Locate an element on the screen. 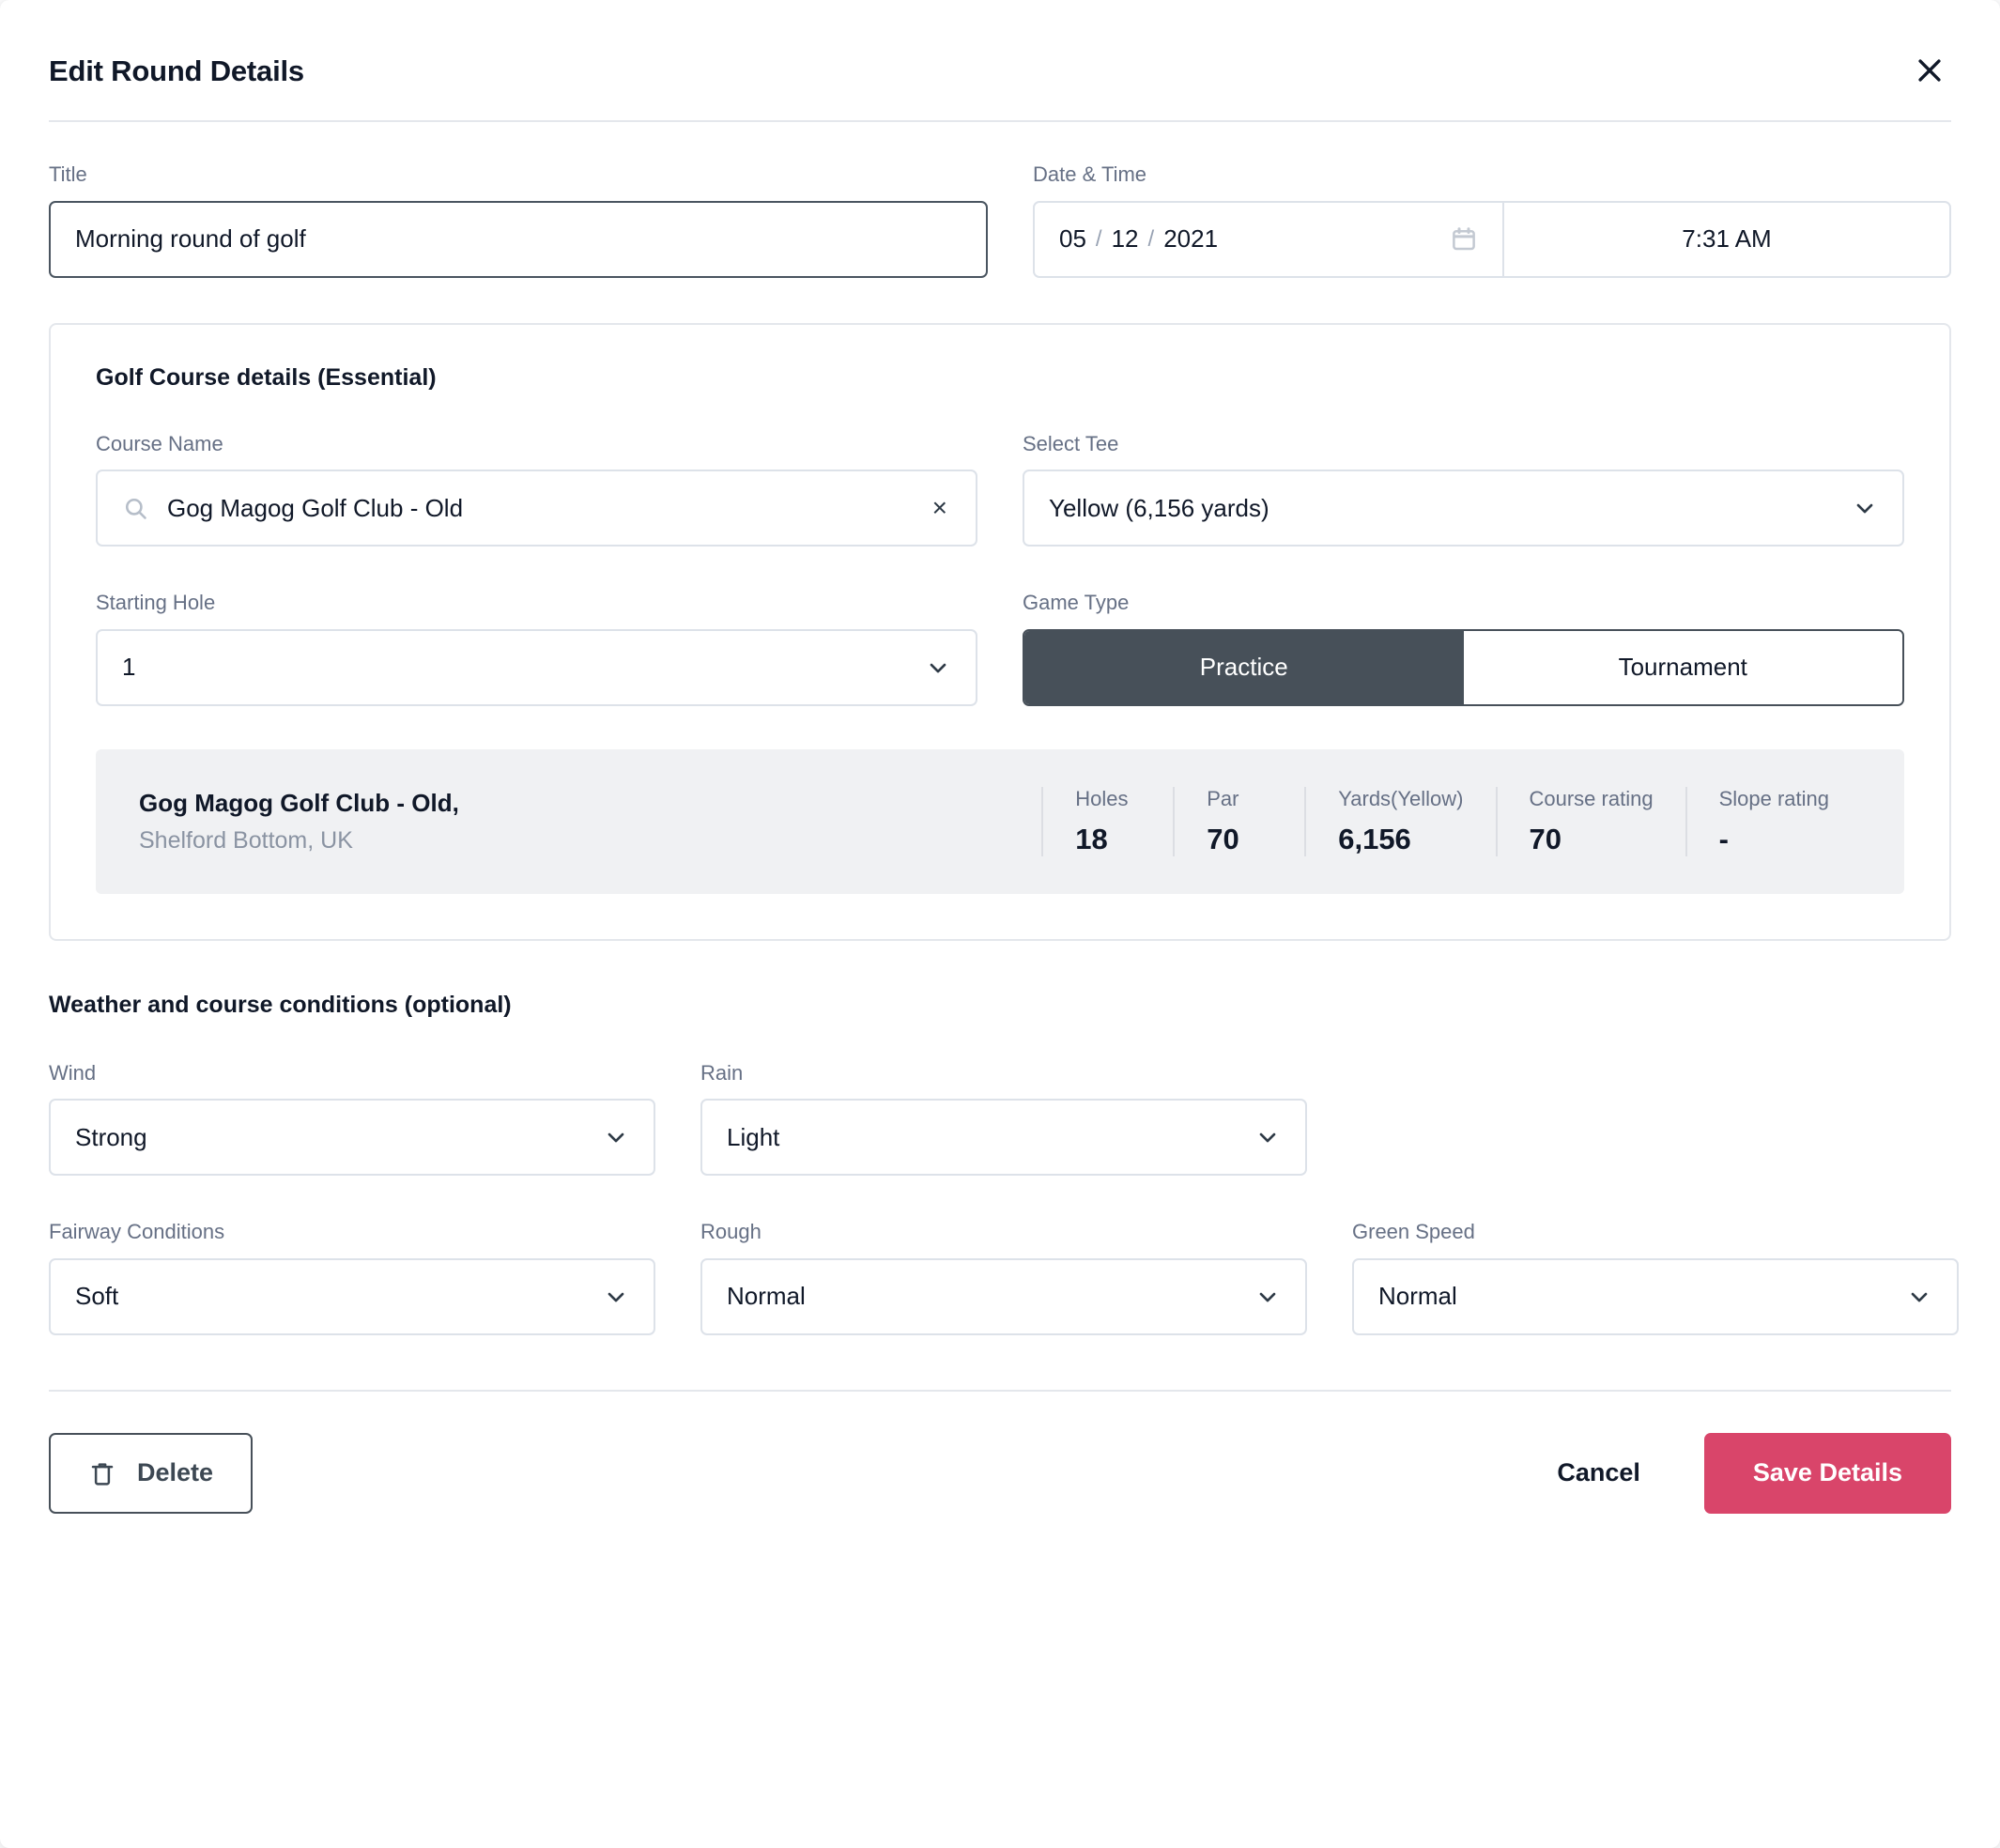 This screenshot has width=2000, height=1848. datetime-input-wrap: 05 / 12 / 2021 7:31 AM is located at coordinates (1492, 239).